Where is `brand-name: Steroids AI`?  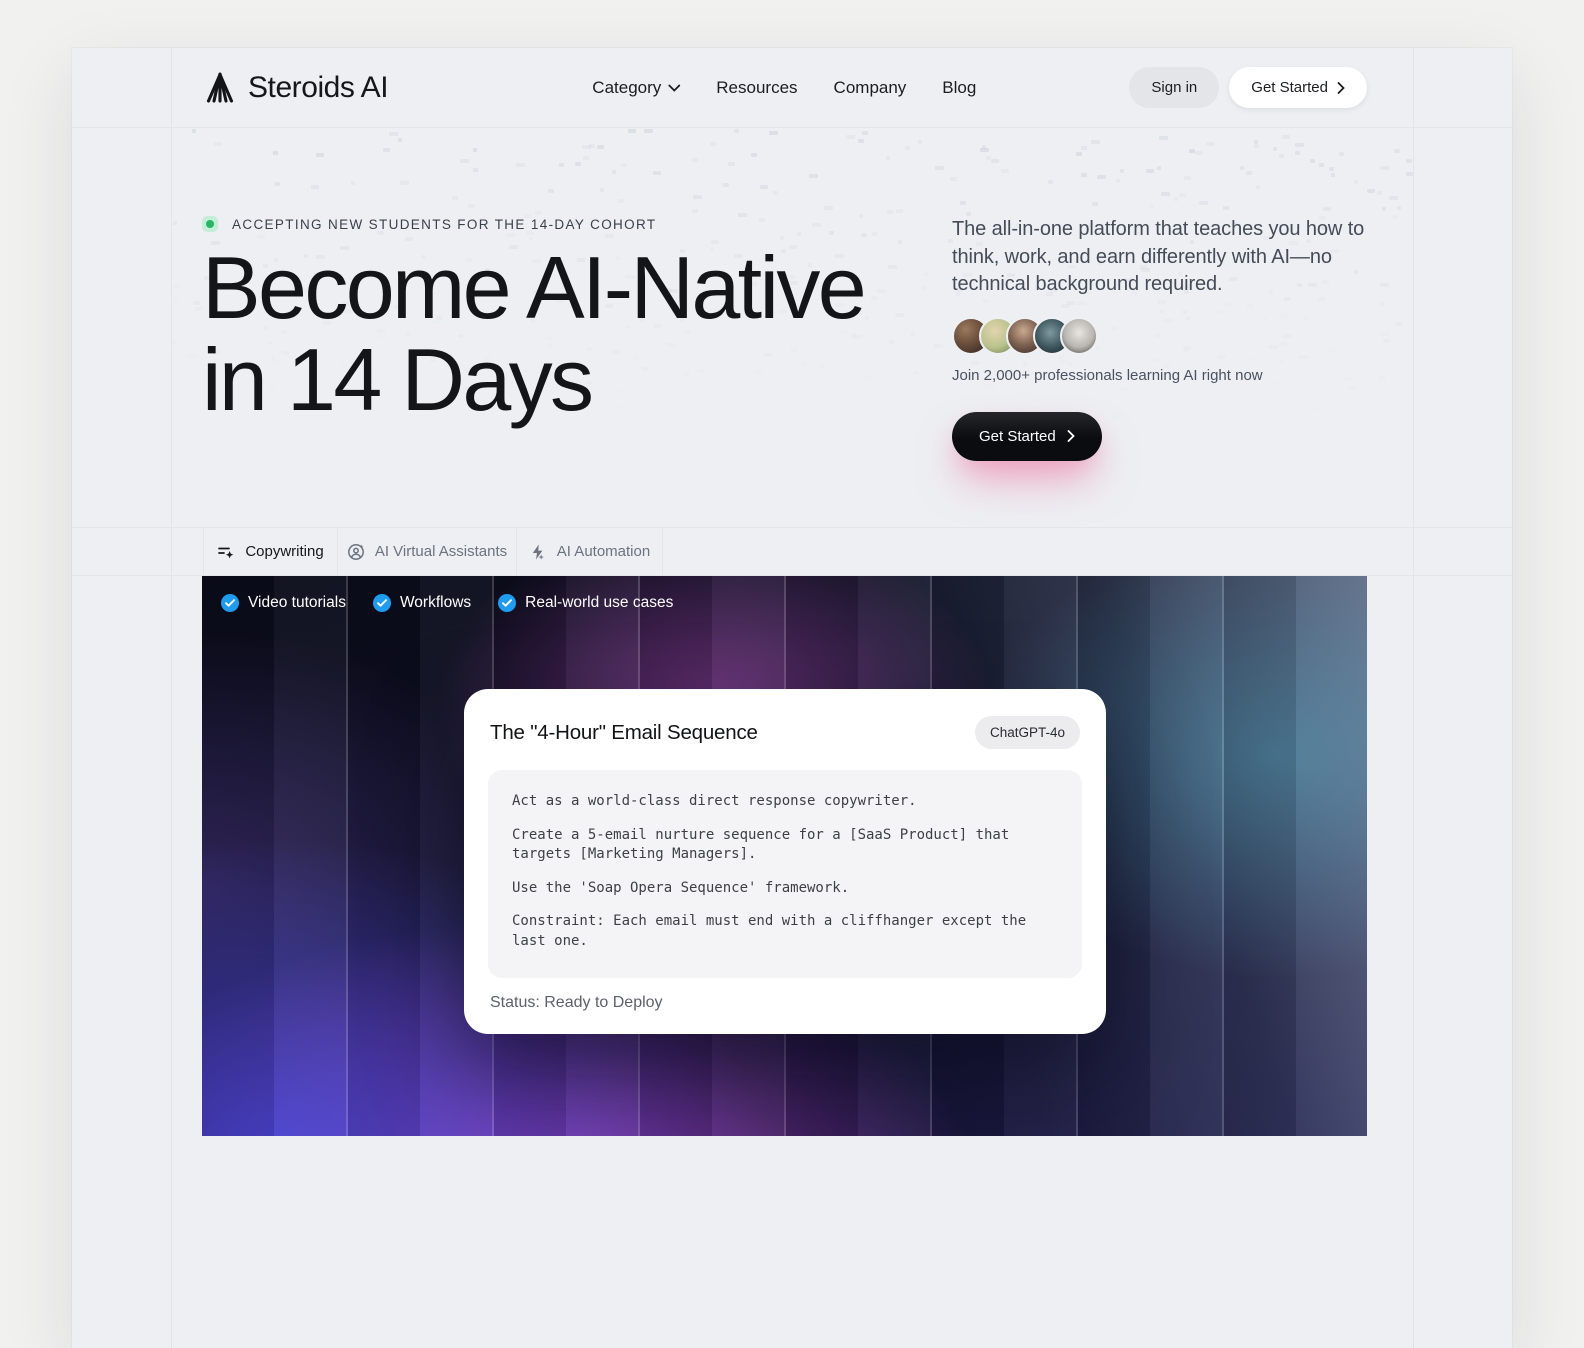
brand-name: Steroids AI is located at coordinates (318, 87).